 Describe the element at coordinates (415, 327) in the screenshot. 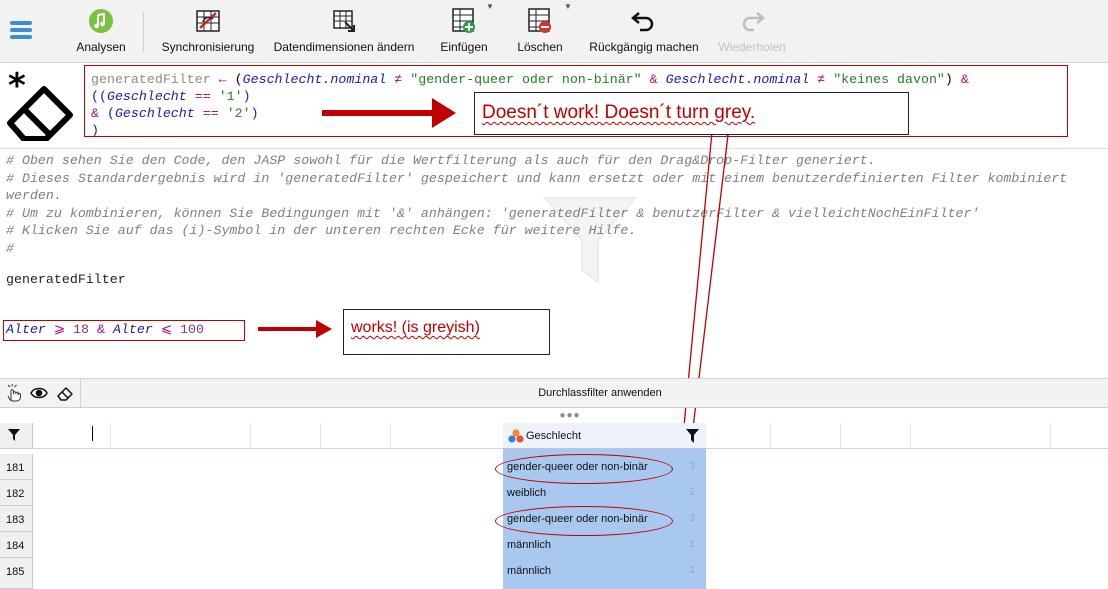

I see `callout2-text: works! (is greyish)` at that location.